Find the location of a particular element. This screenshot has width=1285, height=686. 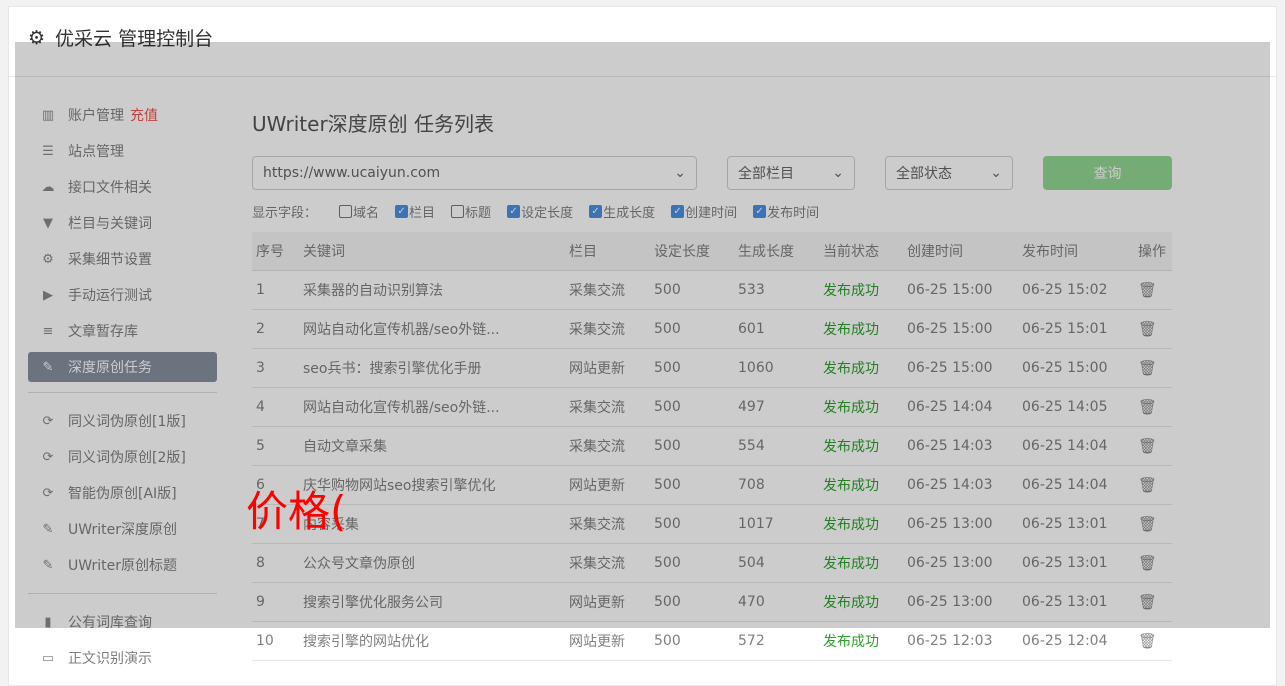

sidebar-item: ⟳ 智能伪原创[AI版] is located at coordinates (122, 493).